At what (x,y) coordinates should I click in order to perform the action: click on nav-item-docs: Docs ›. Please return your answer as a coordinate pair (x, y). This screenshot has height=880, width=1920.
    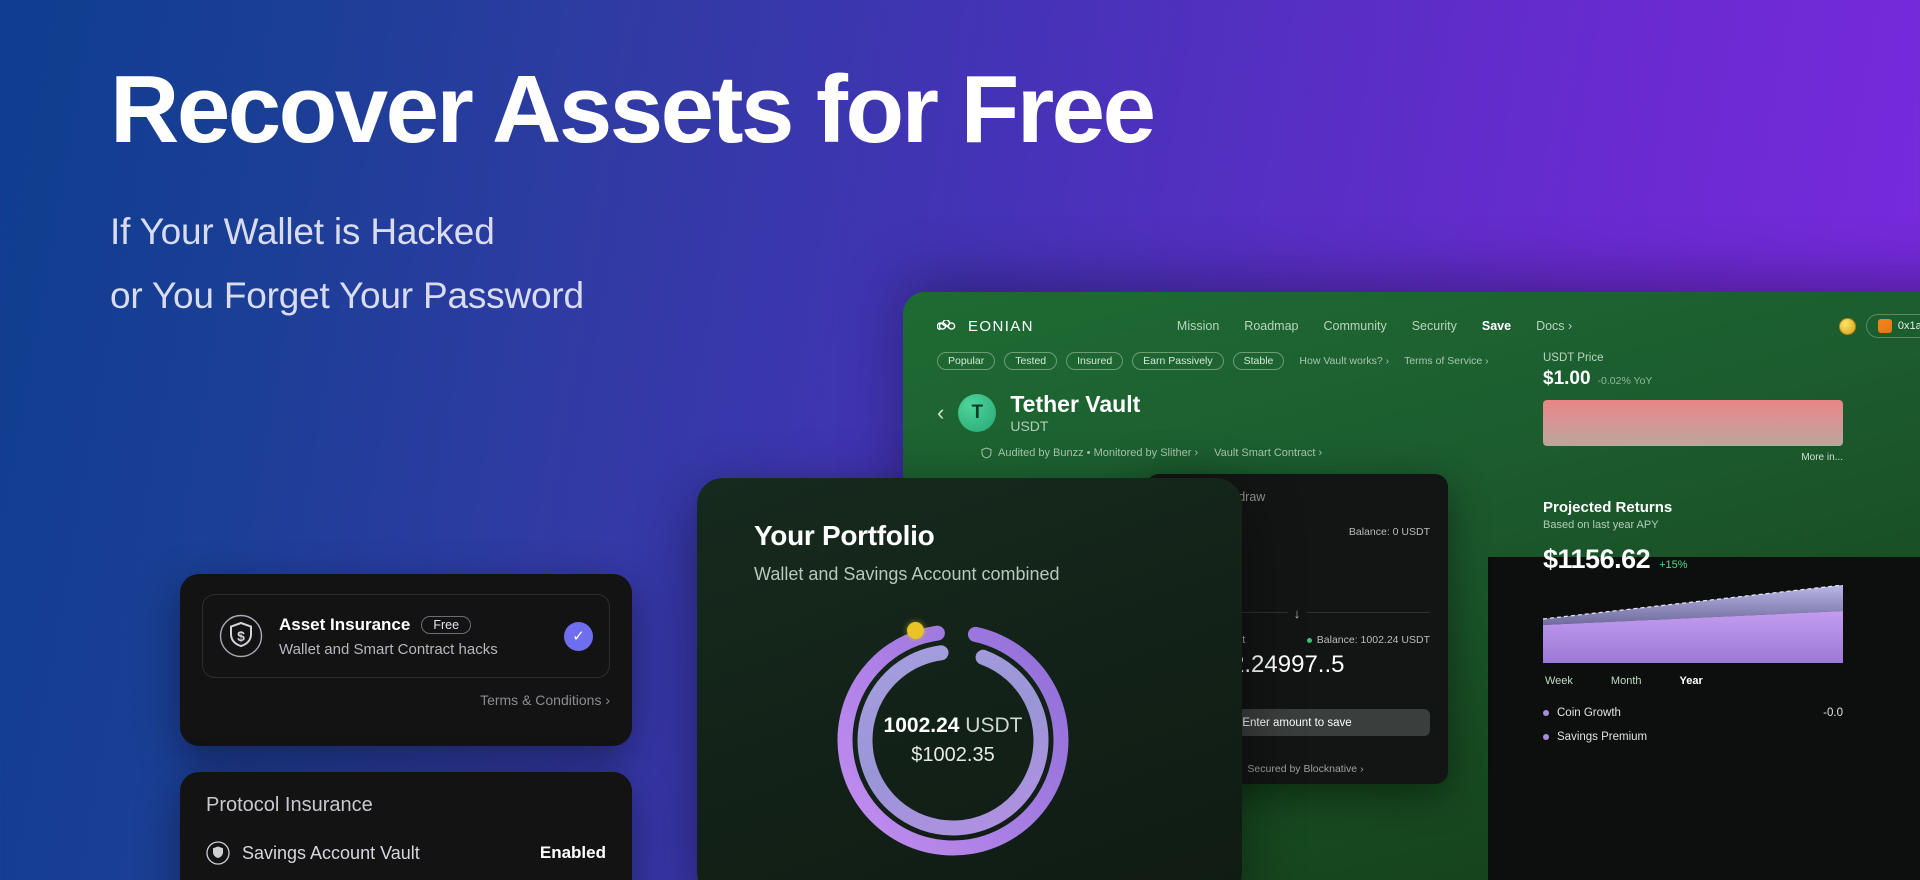
    Looking at the image, I should click on (1554, 326).